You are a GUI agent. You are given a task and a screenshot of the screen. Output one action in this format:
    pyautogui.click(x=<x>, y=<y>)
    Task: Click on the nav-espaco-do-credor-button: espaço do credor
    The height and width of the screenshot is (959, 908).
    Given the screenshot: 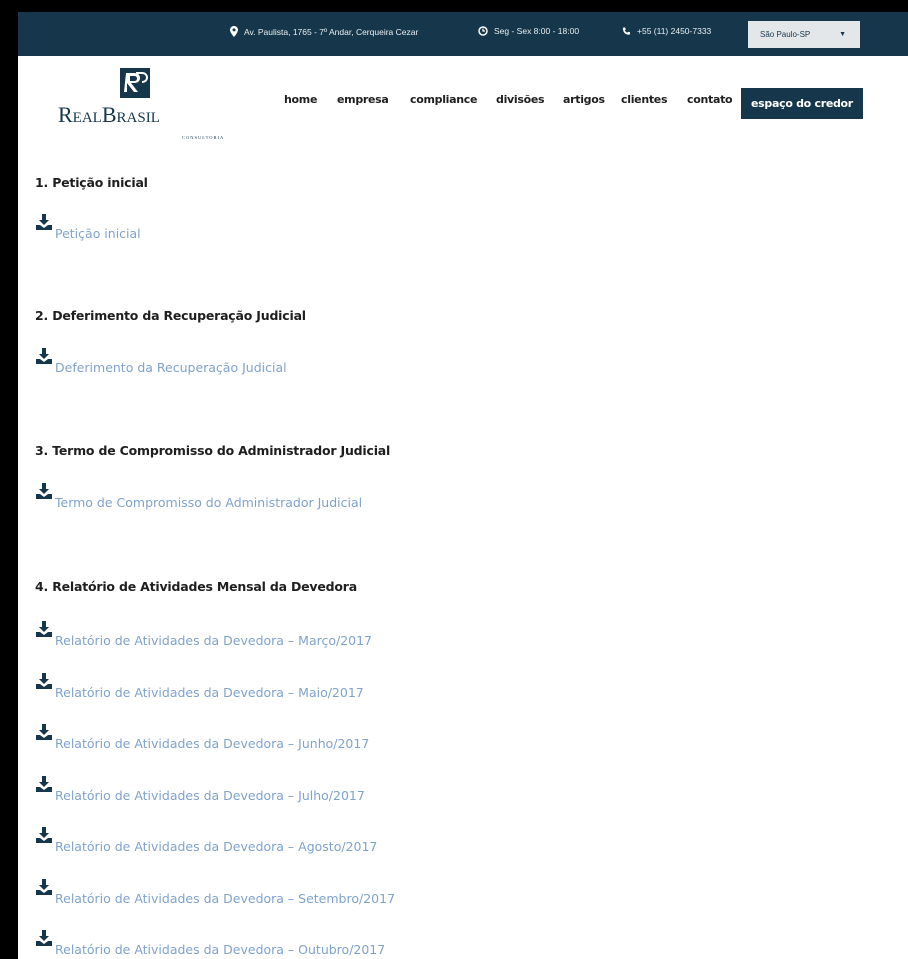 What is the action you would take?
    pyautogui.click(x=802, y=103)
    